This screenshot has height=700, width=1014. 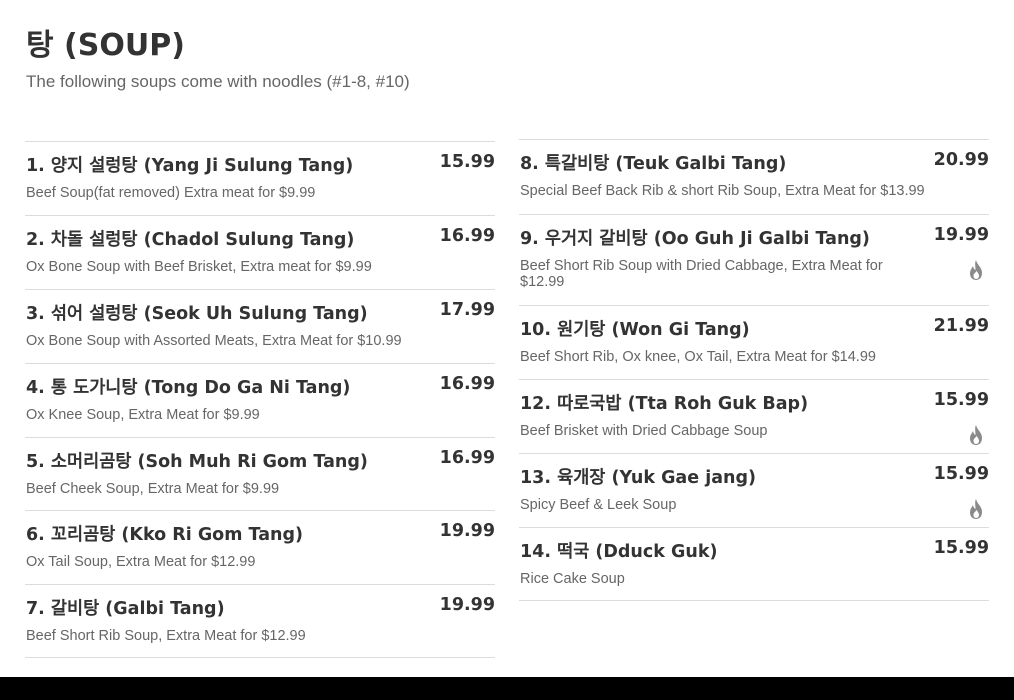 What do you see at coordinates (635, 330) in the screenshot?
I see `menu-item-name: 10. 원기탕 (Won Gi Tang)` at bounding box center [635, 330].